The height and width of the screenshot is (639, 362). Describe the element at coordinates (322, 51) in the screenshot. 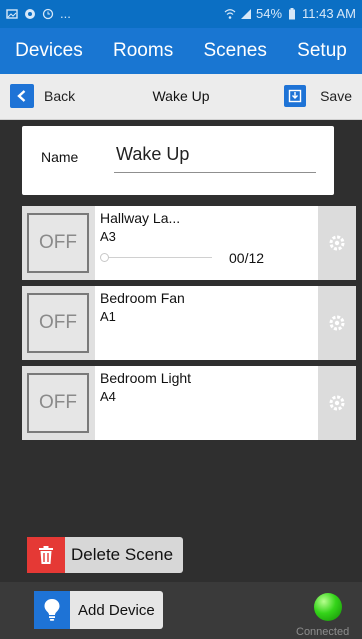

I see `tab-setup: Setup` at that location.